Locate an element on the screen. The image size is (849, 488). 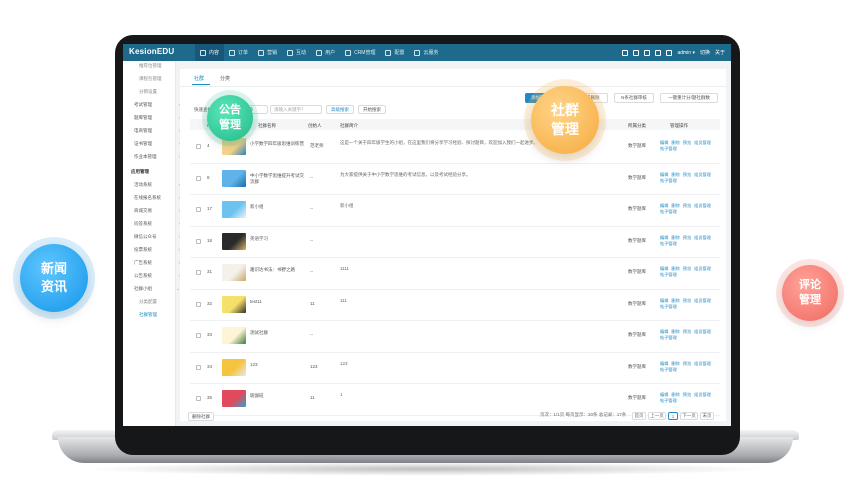
row-name: 123 is located at coordinates (277, 365).